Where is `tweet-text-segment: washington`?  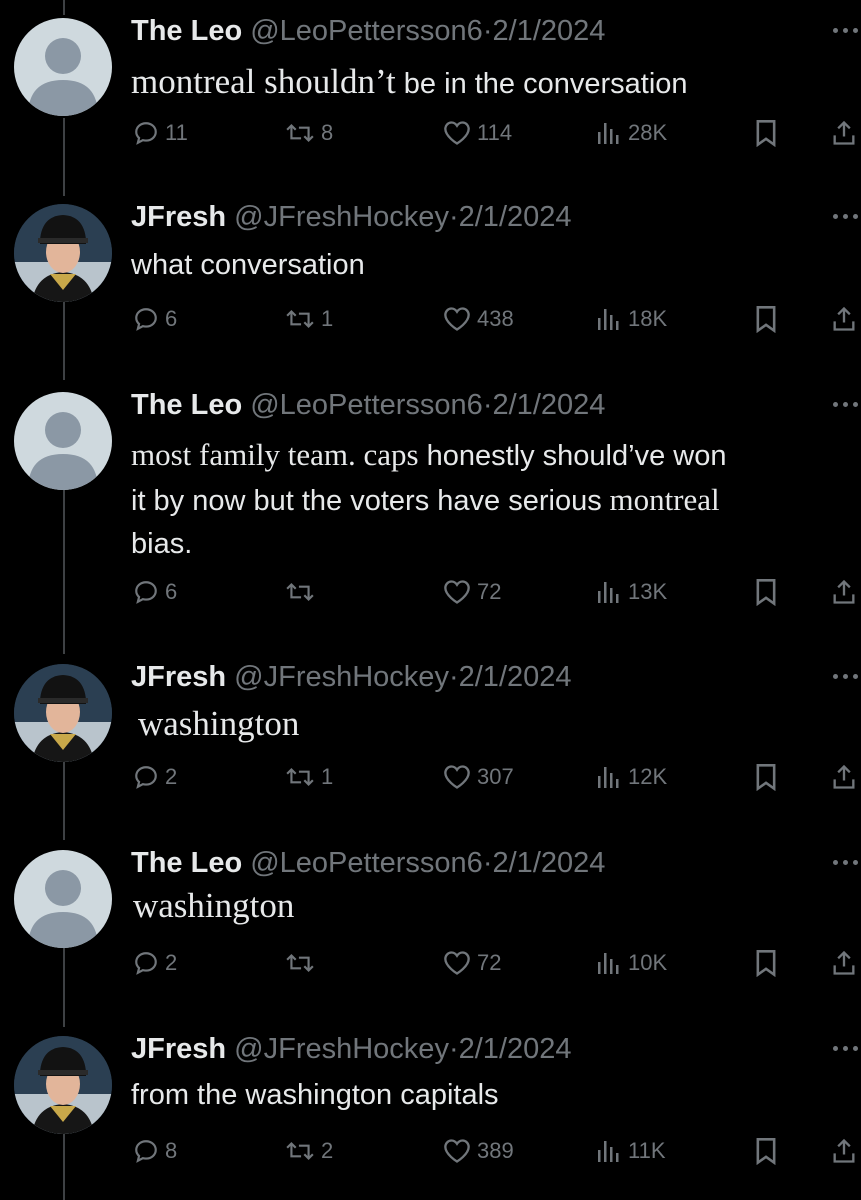
tweet-text-segment: washington is located at coordinates (214, 905).